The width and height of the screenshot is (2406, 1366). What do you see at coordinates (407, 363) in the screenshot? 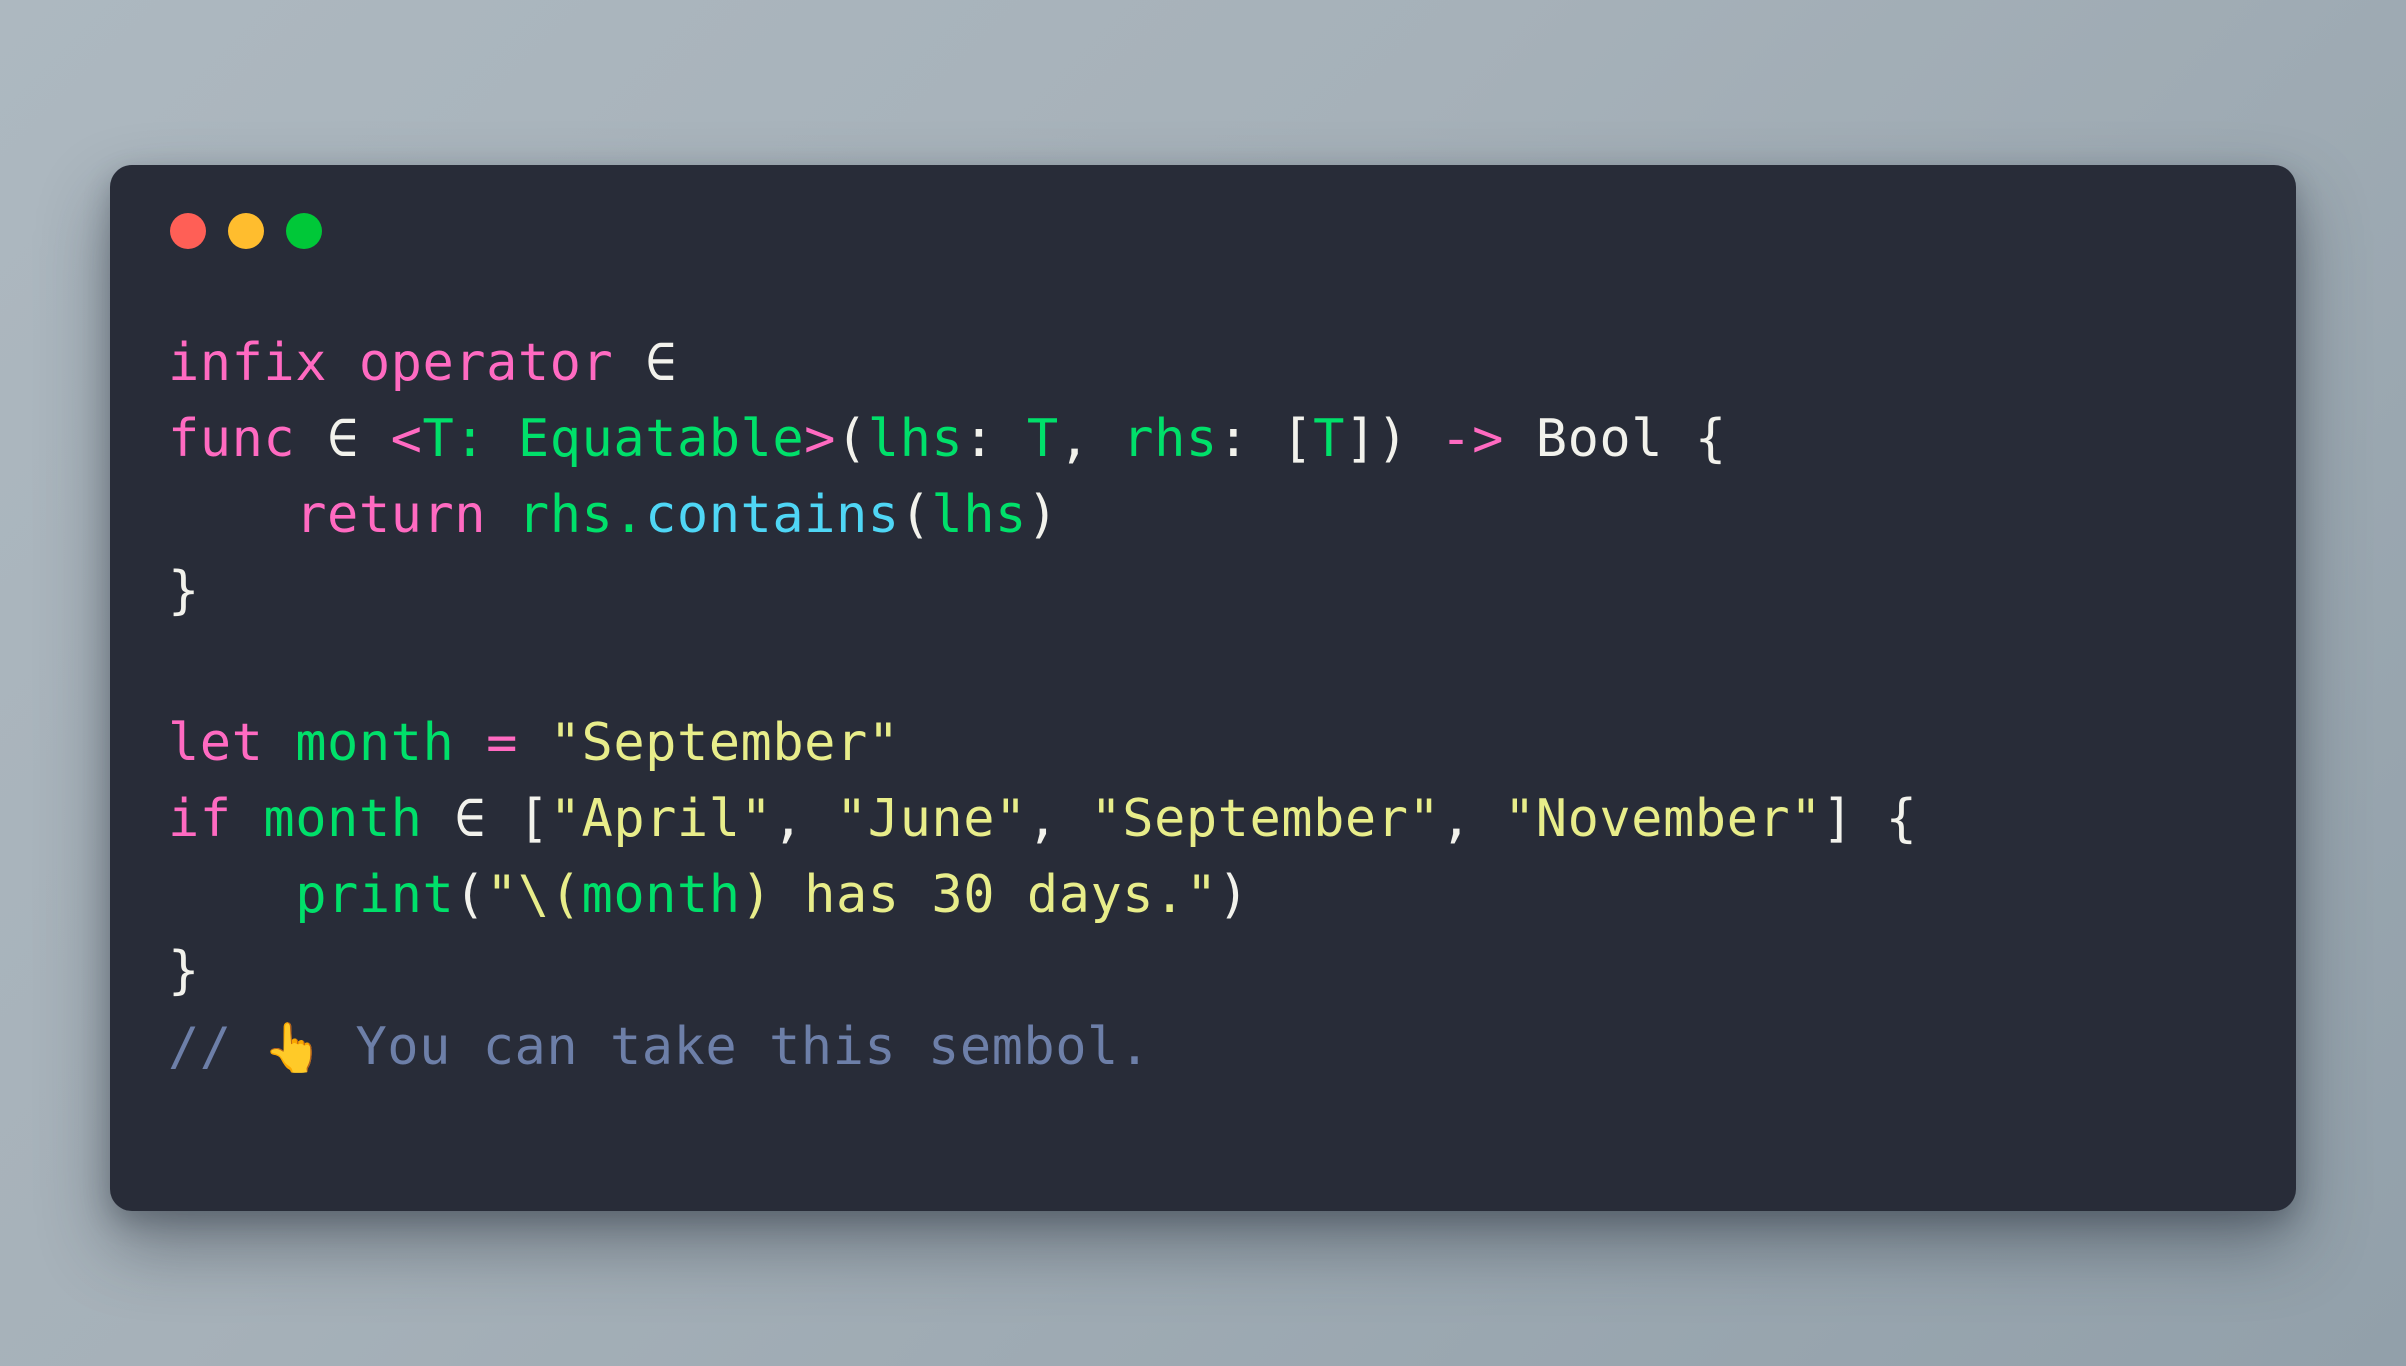
I see `code-token: infix operator` at bounding box center [407, 363].